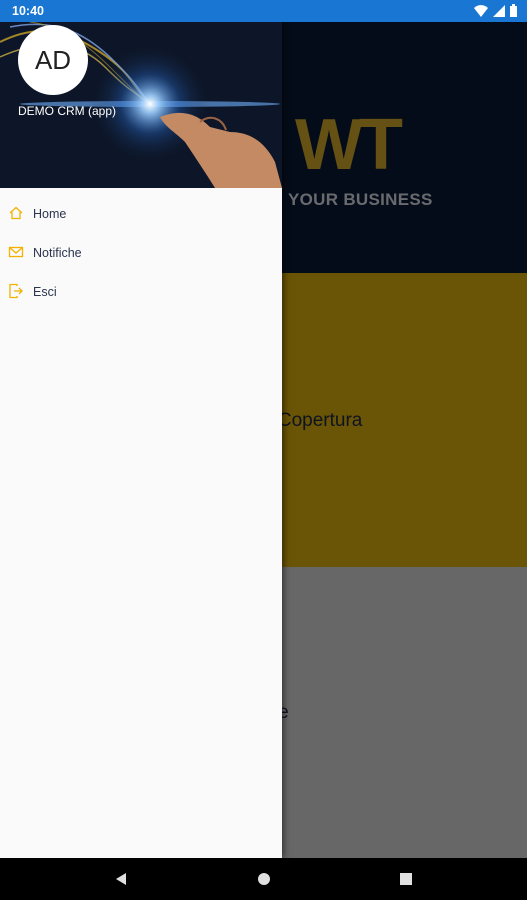 Image resolution: width=527 pixels, height=900 pixels. I want to click on system-nav-bar, so click(263, 879).